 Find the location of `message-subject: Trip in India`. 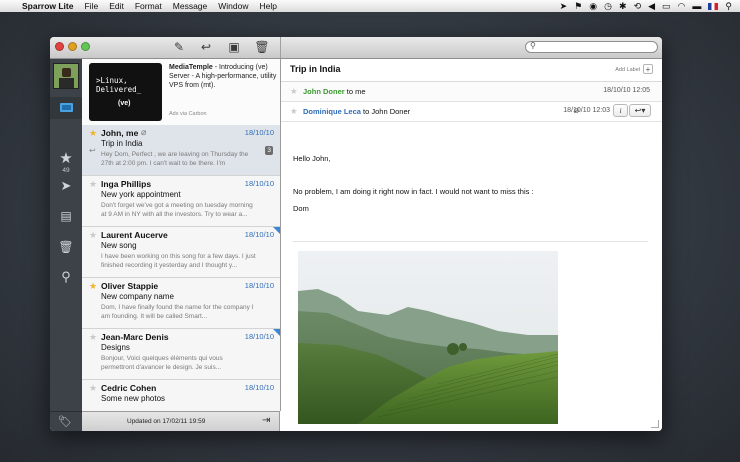

message-subject: Trip in India is located at coordinates (122, 143).